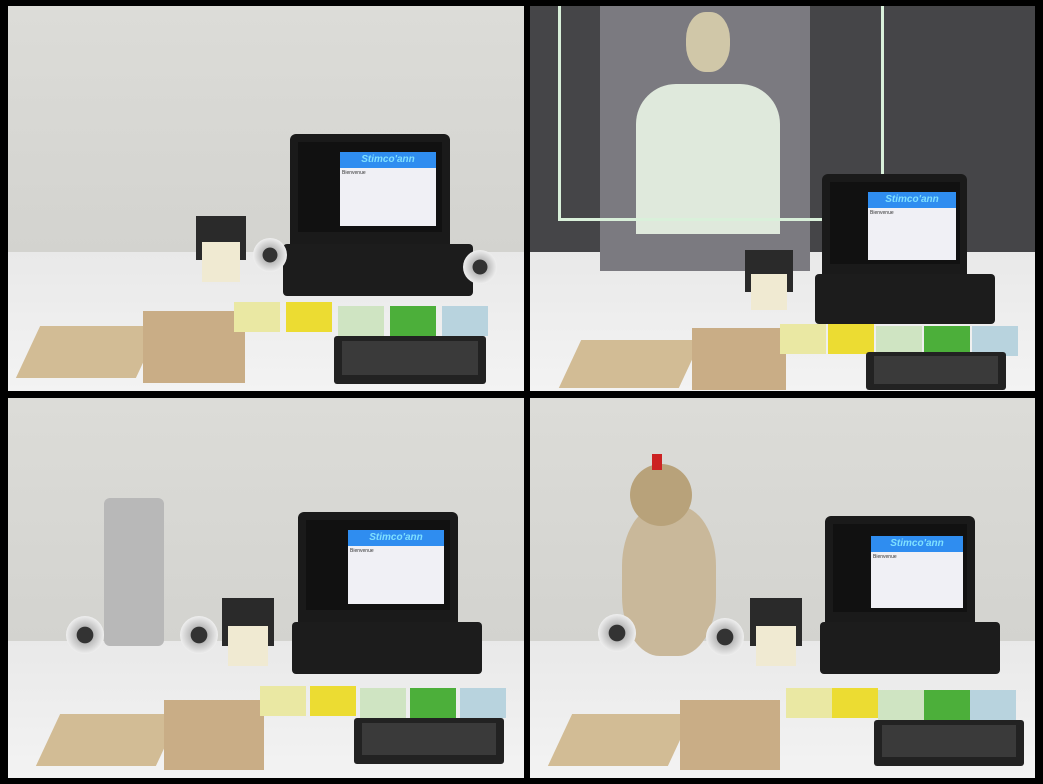 This screenshot has height=784, width=1043. Describe the element at coordinates (661, 495) in the screenshot. I see `turtle-head` at that location.